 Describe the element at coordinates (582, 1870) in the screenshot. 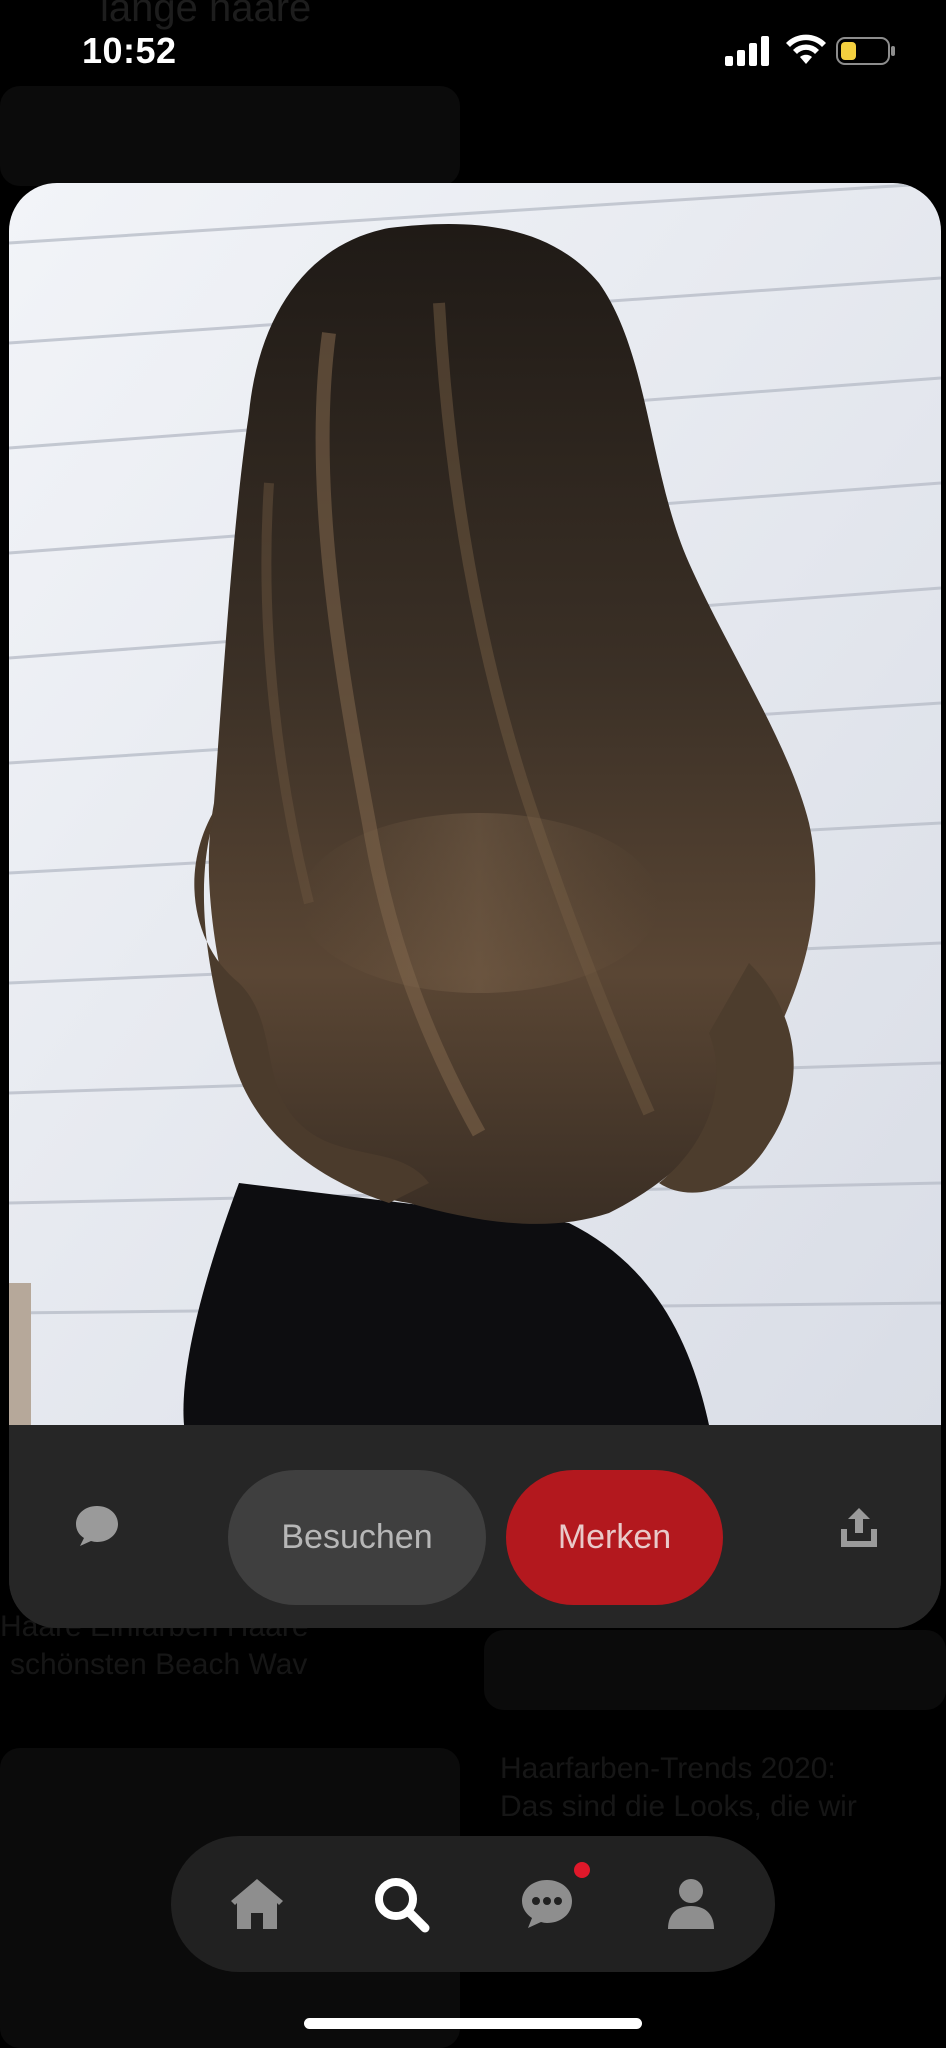

I see `notification-dot` at that location.